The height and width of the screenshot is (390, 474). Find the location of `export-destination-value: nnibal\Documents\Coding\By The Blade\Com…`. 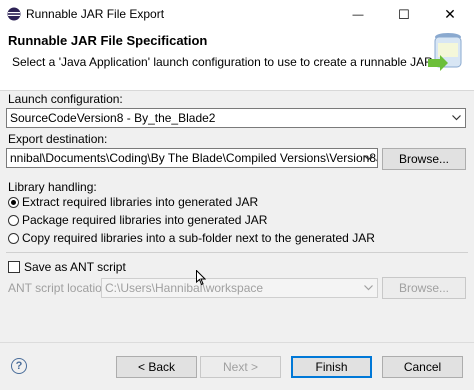

export-destination-value: nnibal\Documents\Coding\By The Blade\Com… is located at coordinates (194, 158).